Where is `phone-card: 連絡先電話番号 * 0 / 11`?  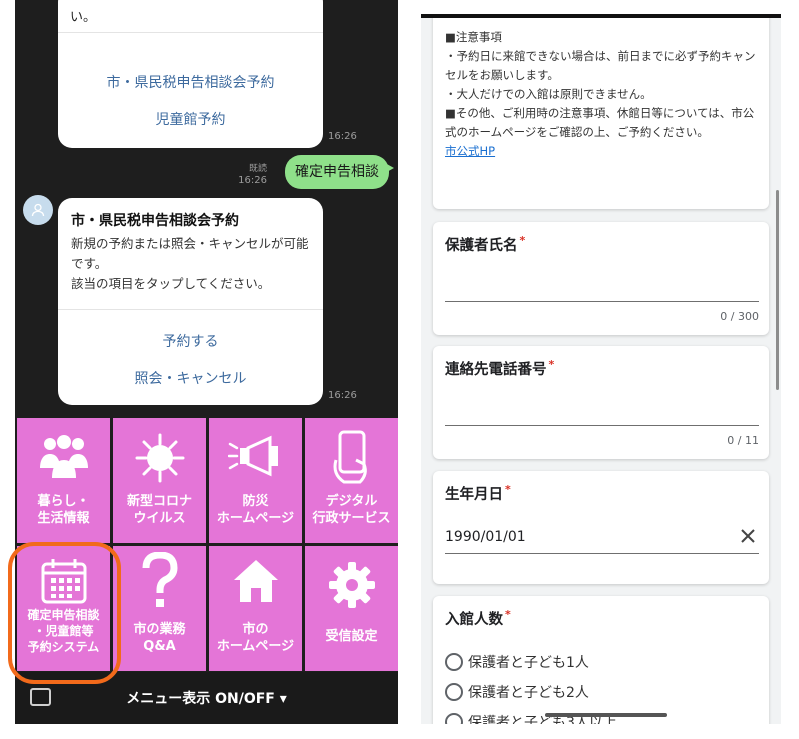
phone-card: 連絡先電話番号 * 0 / 11 is located at coordinates (601, 402).